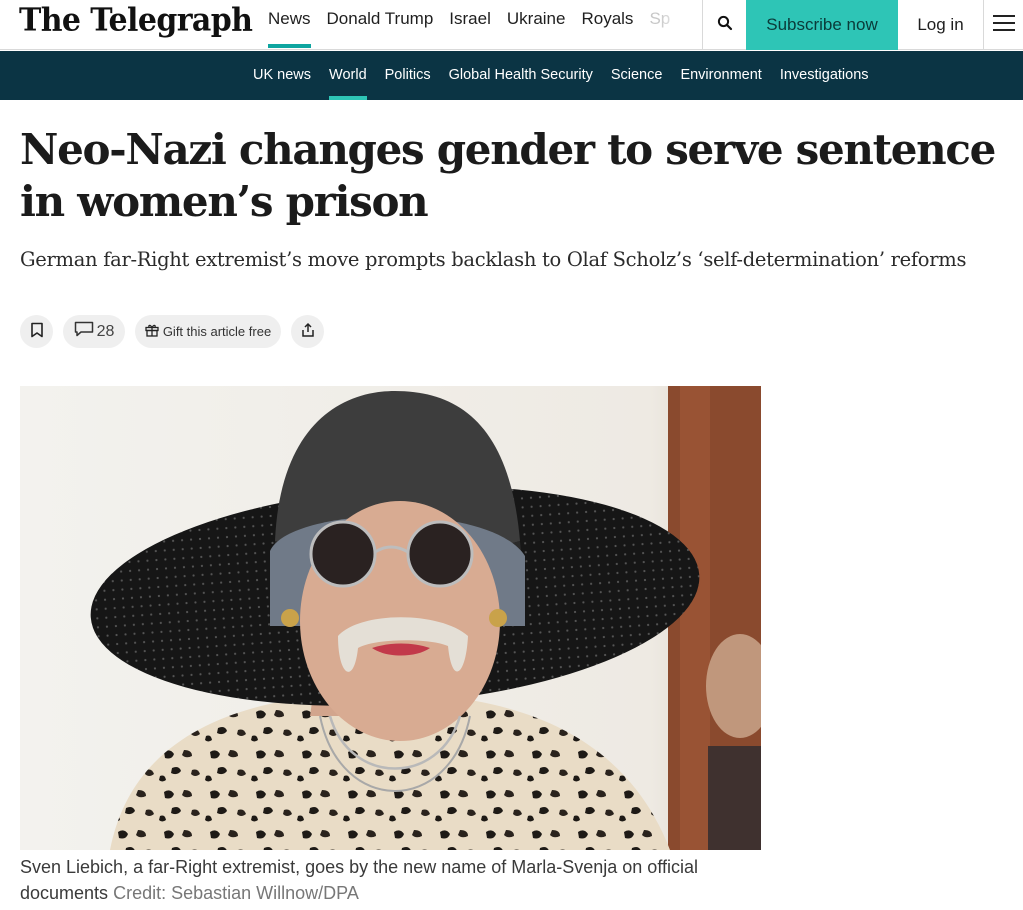 The height and width of the screenshot is (910, 1023). I want to click on comment-count: 28, so click(105, 331).